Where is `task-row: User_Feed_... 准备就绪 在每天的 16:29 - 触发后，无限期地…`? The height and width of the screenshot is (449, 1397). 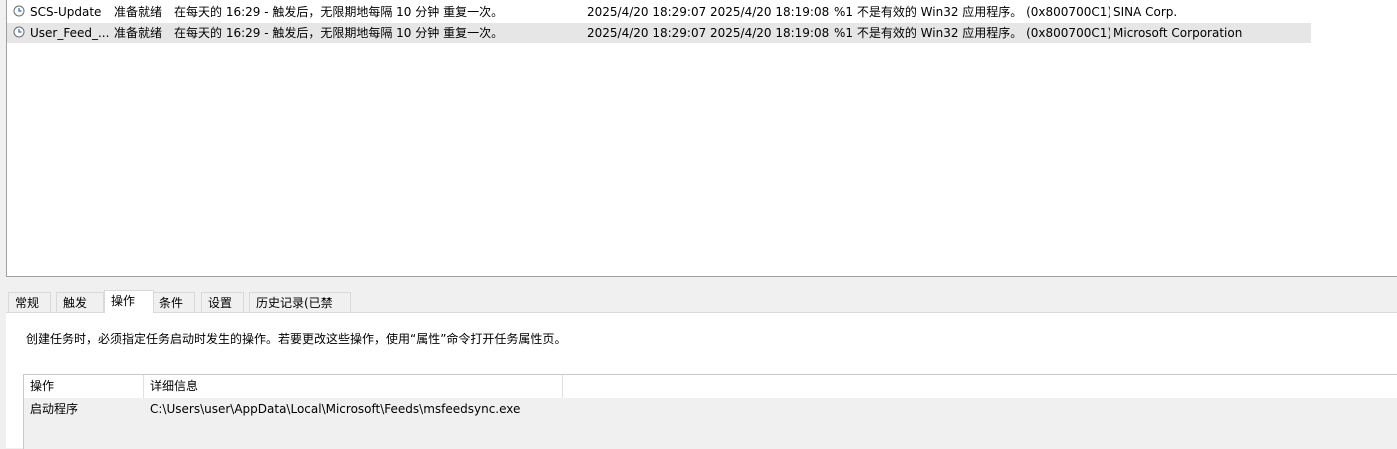 task-row: User_Feed_... 准备就绪 在每天的 16:29 - 触发后，无限期地… is located at coordinates (659, 33).